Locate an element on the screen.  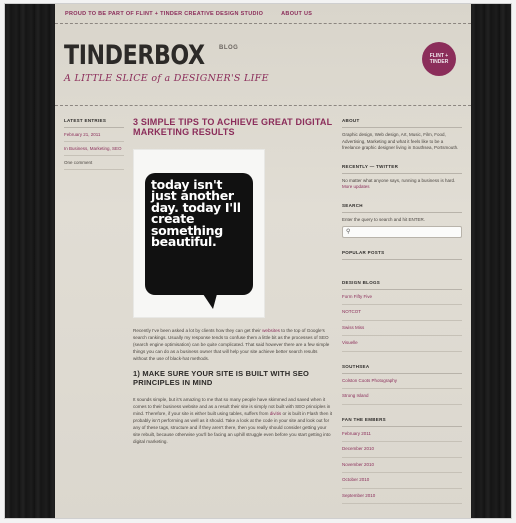
popular-posts-heading: POPULAR POSTS is located at coordinates (402, 249).